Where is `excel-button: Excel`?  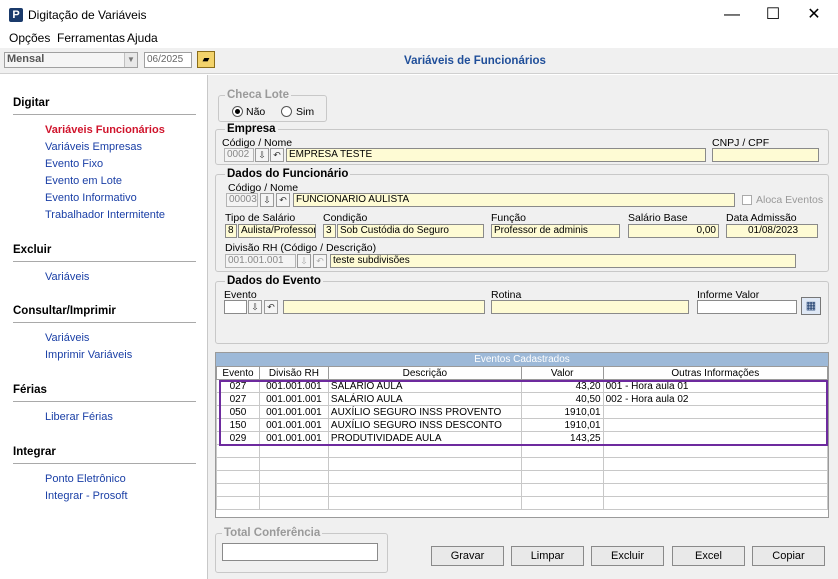 excel-button: Excel is located at coordinates (708, 556).